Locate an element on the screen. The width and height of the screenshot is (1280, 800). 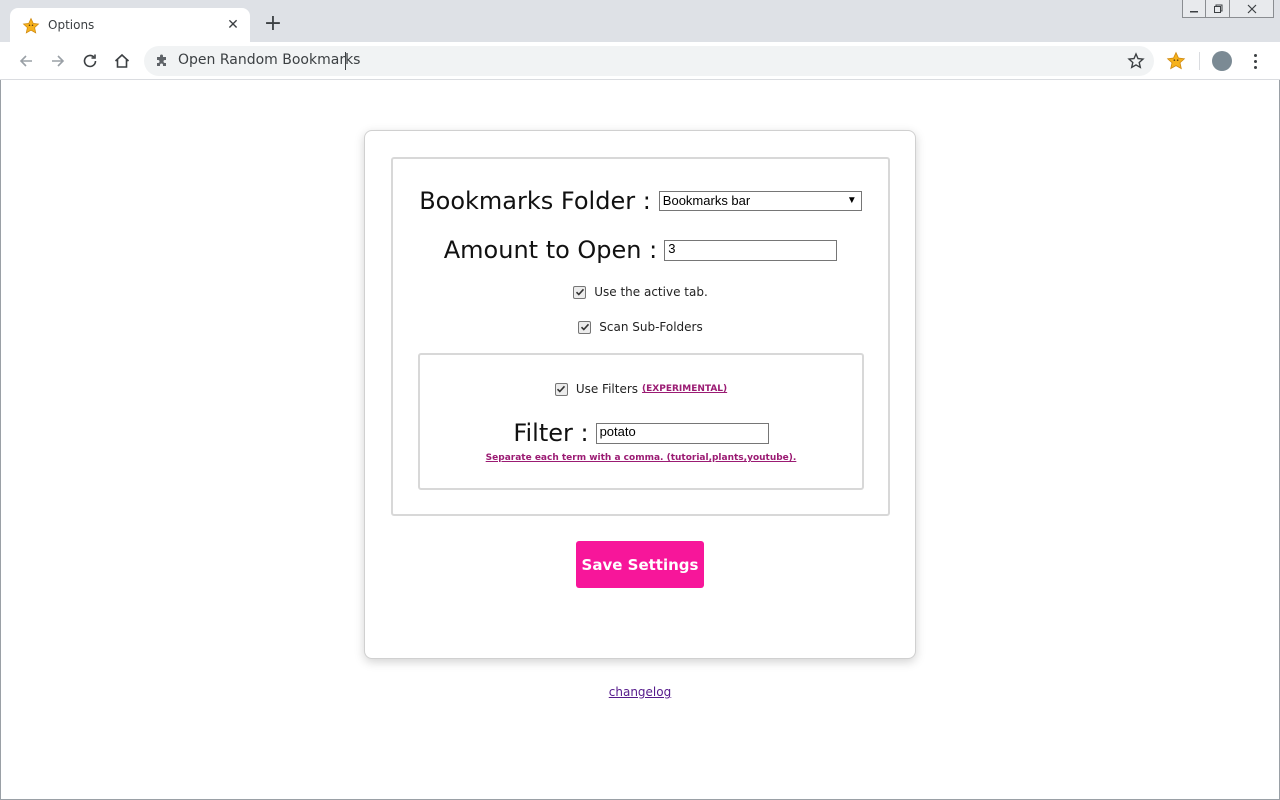
active-tab-row: Use the active tab. is located at coordinates (640, 292).